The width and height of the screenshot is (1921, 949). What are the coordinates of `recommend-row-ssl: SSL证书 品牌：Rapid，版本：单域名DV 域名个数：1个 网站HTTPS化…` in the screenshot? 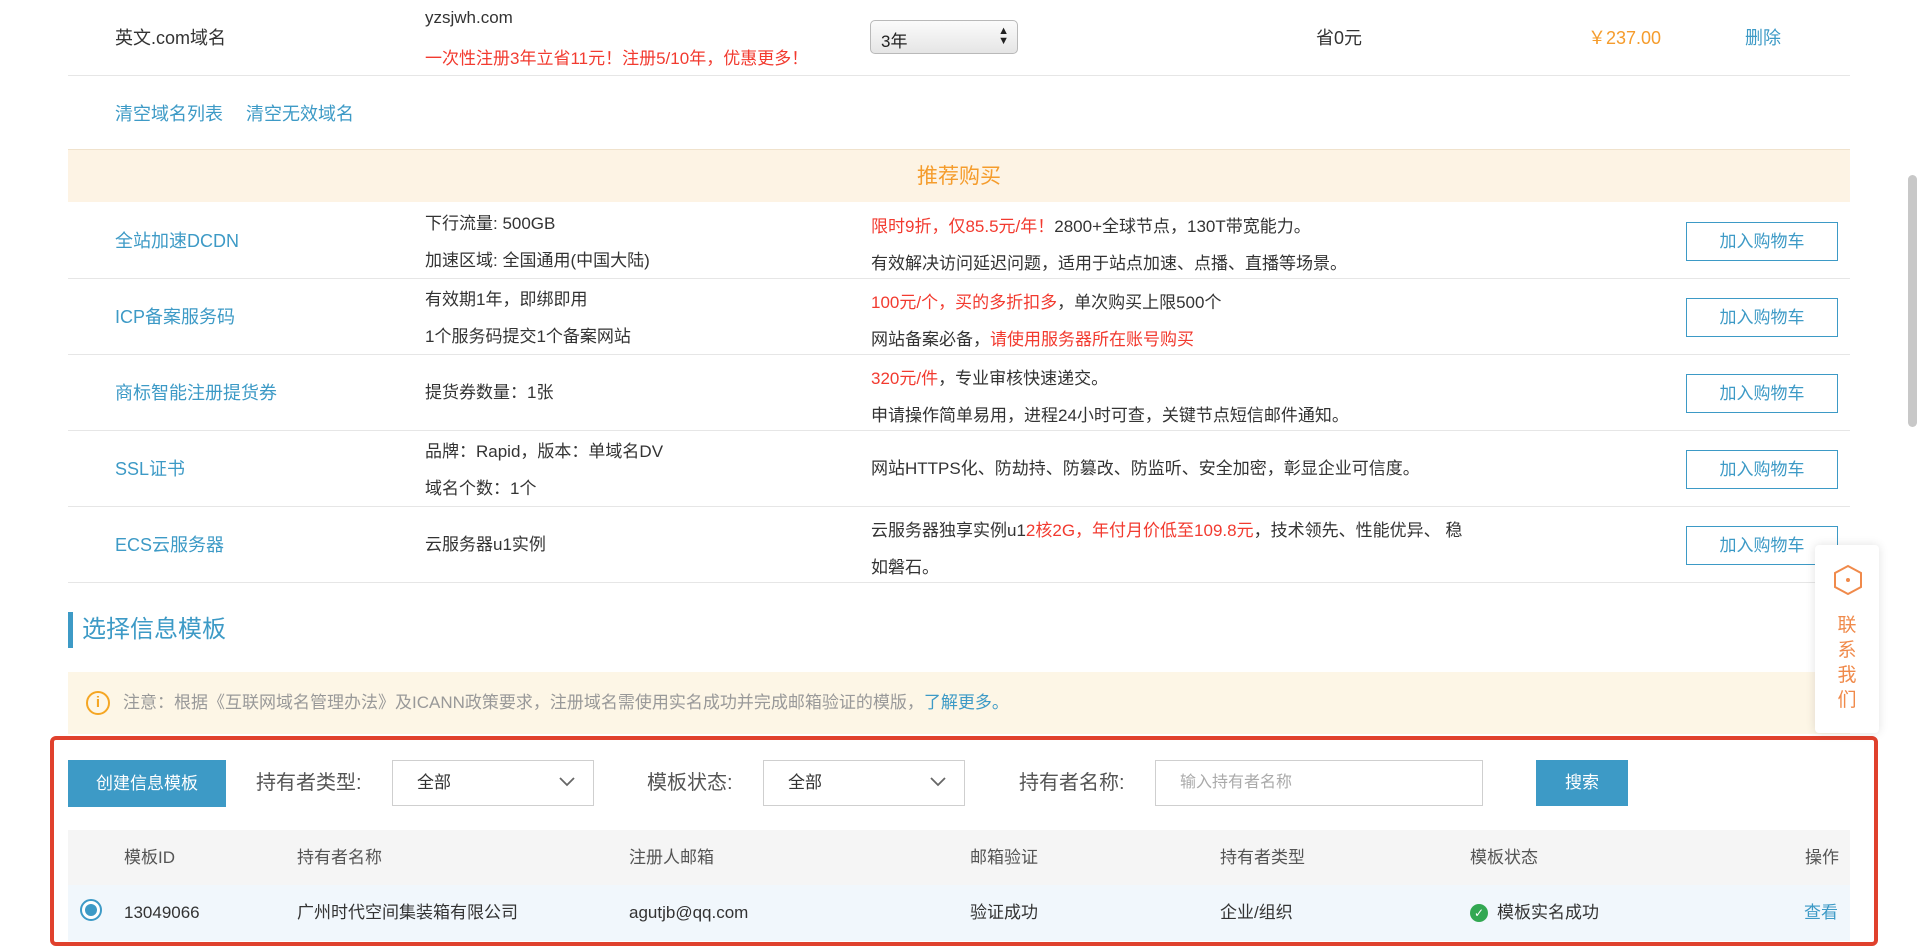 It's located at (959, 469).